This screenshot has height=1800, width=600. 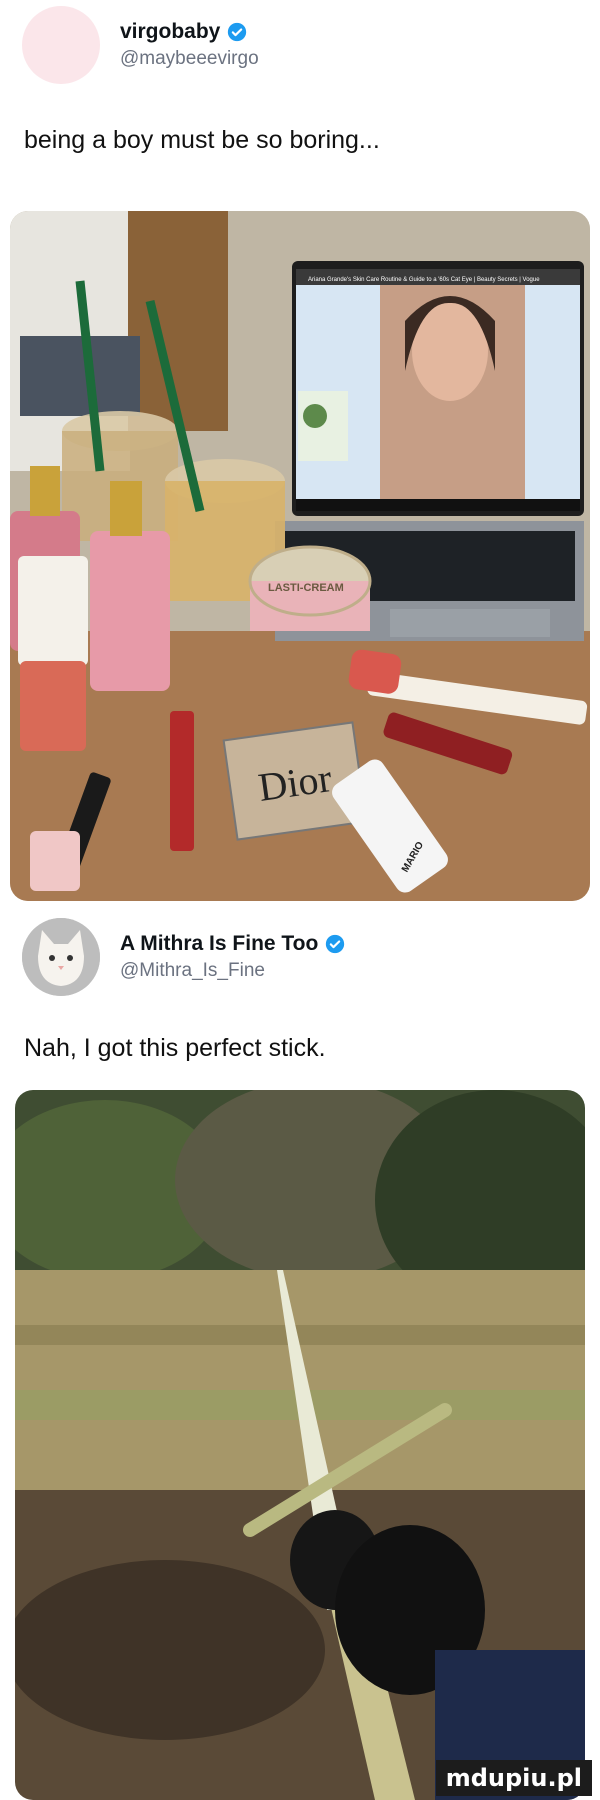 I want to click on display-name: A Mithra Is Fine Too, so click(x=219, y=944).